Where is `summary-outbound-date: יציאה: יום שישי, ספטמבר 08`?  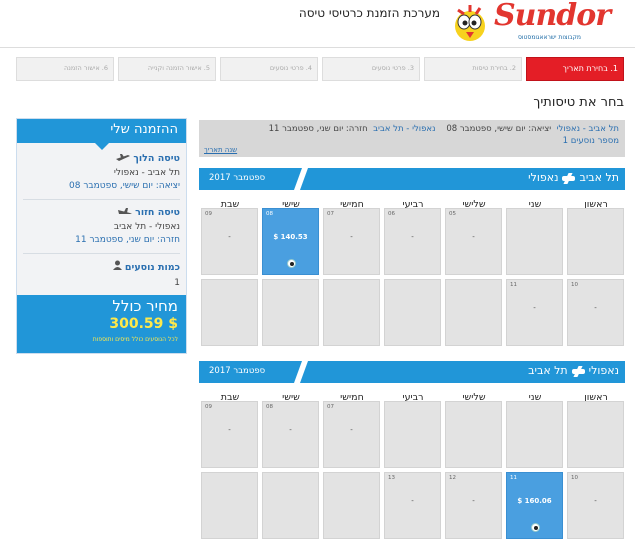
summary-outbound-date: יציאה: יום שישי, ספטמבר 08 is located at coordinates (499, 129).